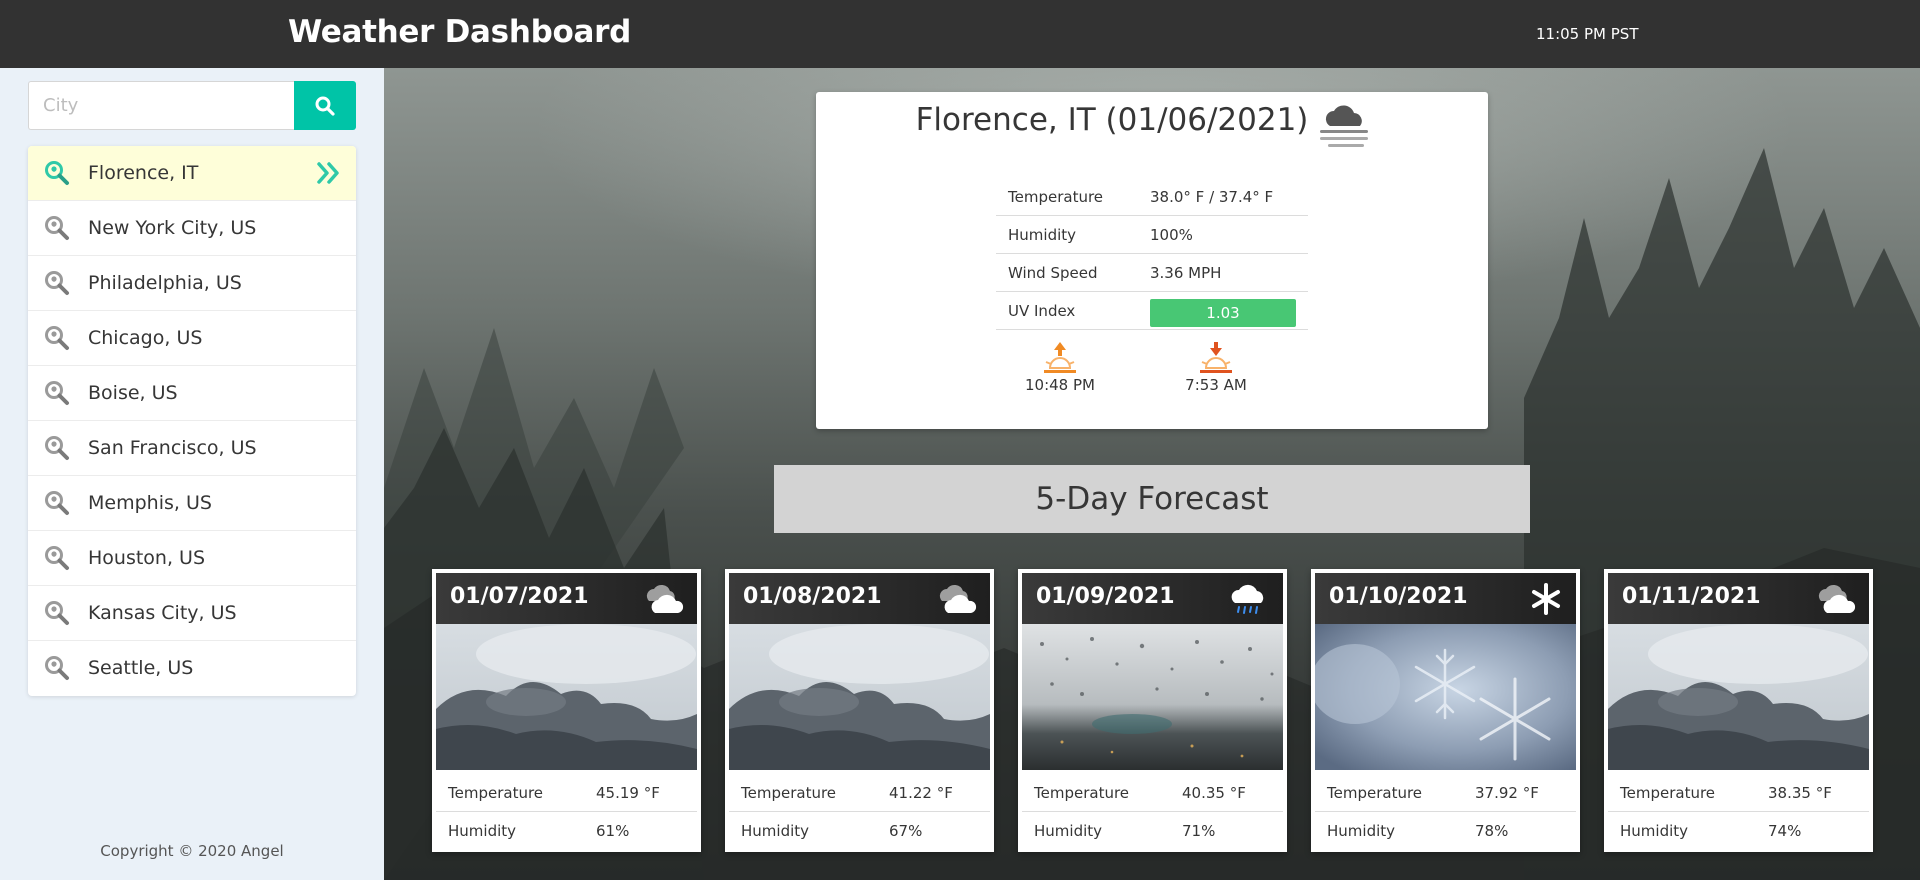 The width and height of the screenshot is (1920, 880). Describe the element at coordinates (1738, 793) in the screenshot. I see `forecast-temperature-row: Temperature 38.35 °F` at that location.